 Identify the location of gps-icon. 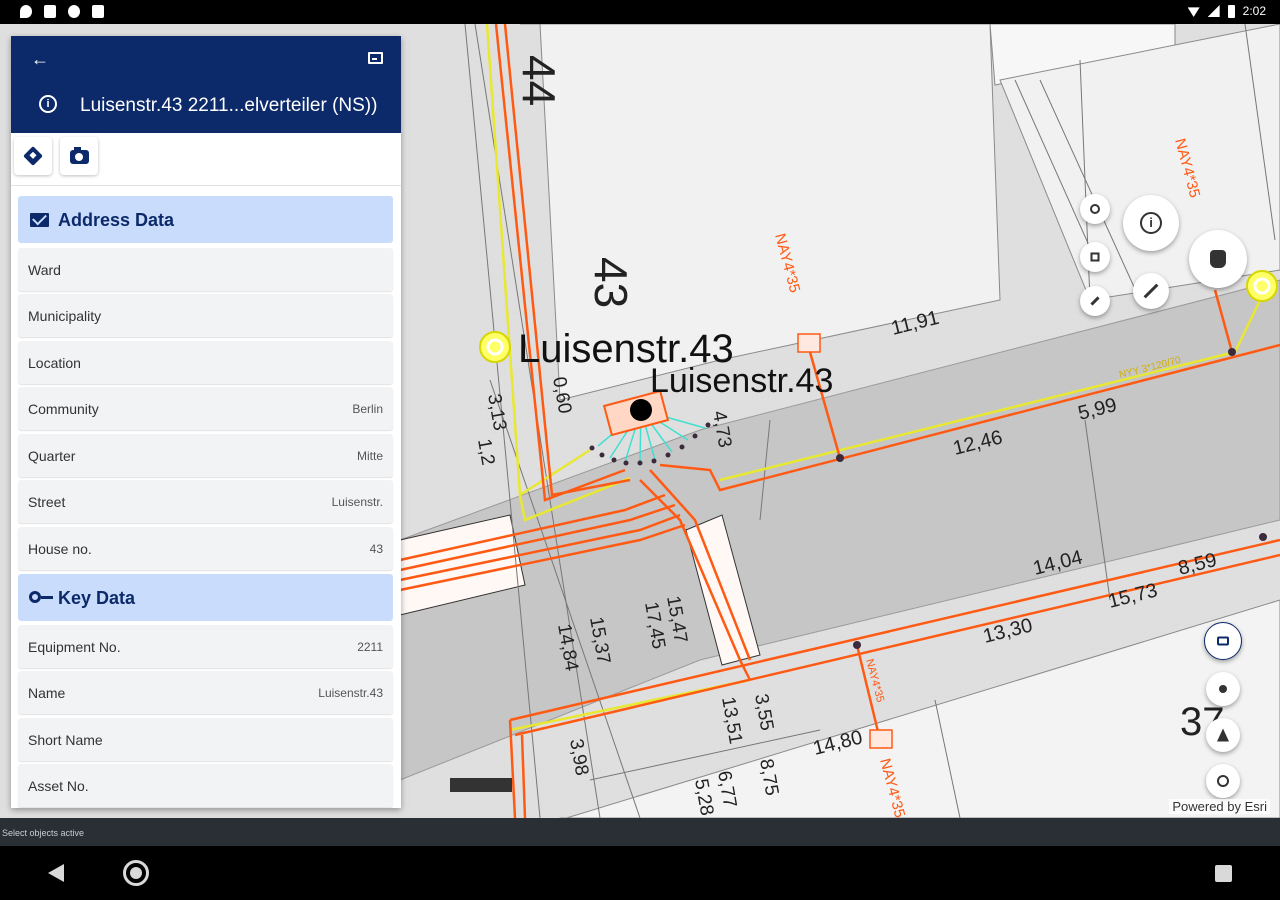
(1223, 781).